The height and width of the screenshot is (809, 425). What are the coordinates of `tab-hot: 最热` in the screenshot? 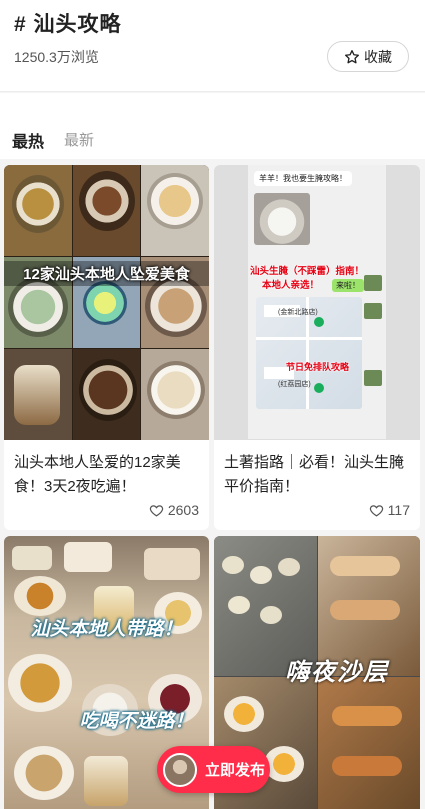 It's located at (28, 140).